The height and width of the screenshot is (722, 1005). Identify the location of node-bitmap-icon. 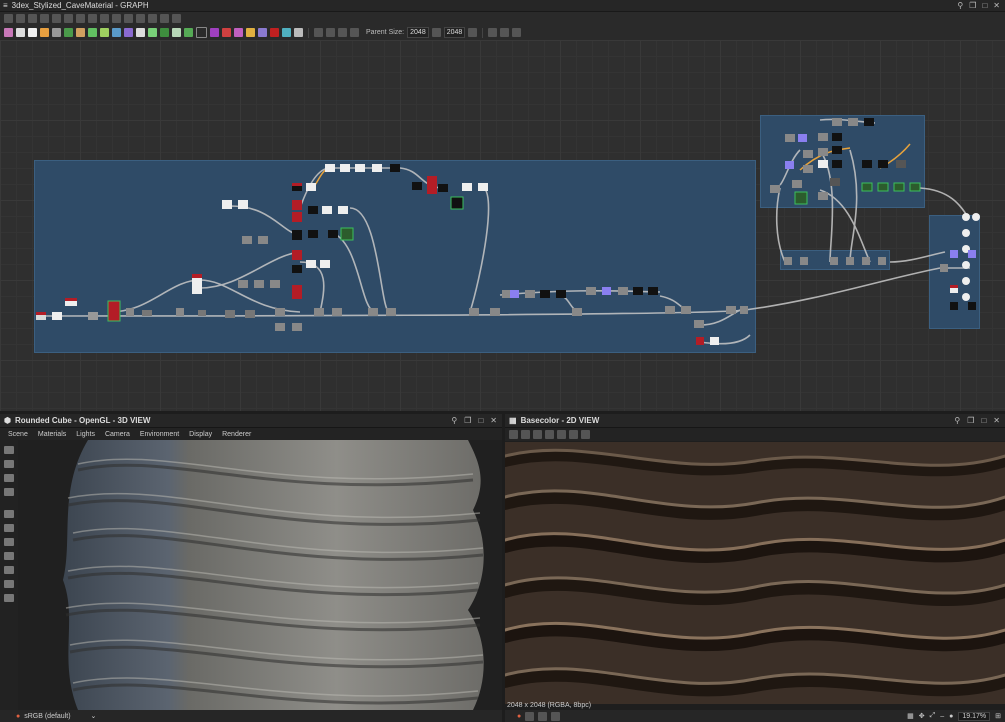
(8, 32).